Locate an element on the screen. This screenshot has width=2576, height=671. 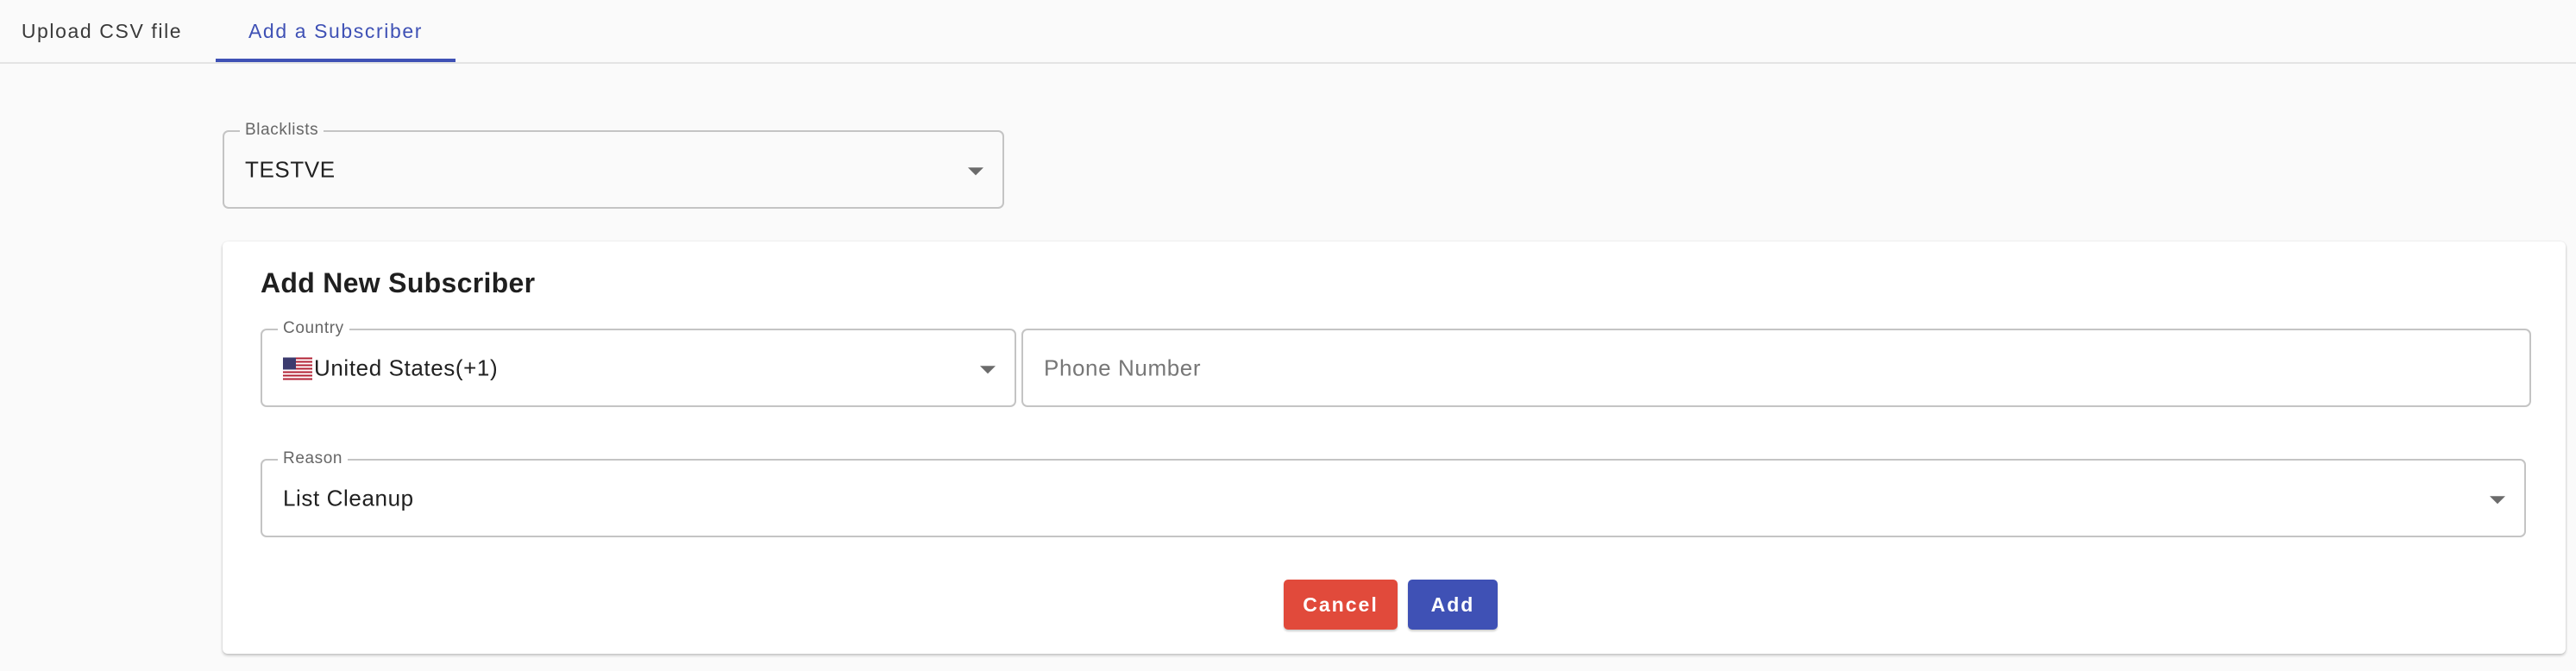
tab-bar: Upload CSV file Add a Subscriber is located at coordinates (1288, 32).